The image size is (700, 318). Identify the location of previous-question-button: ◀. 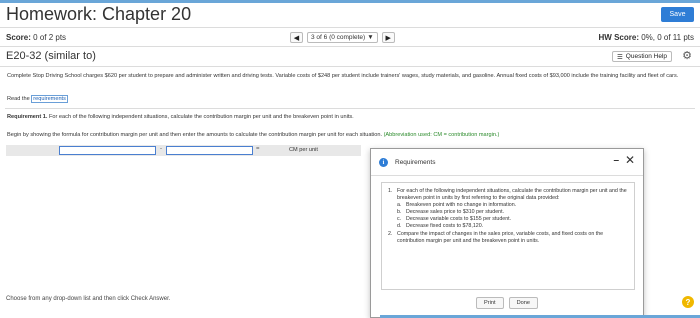
(296, 37).